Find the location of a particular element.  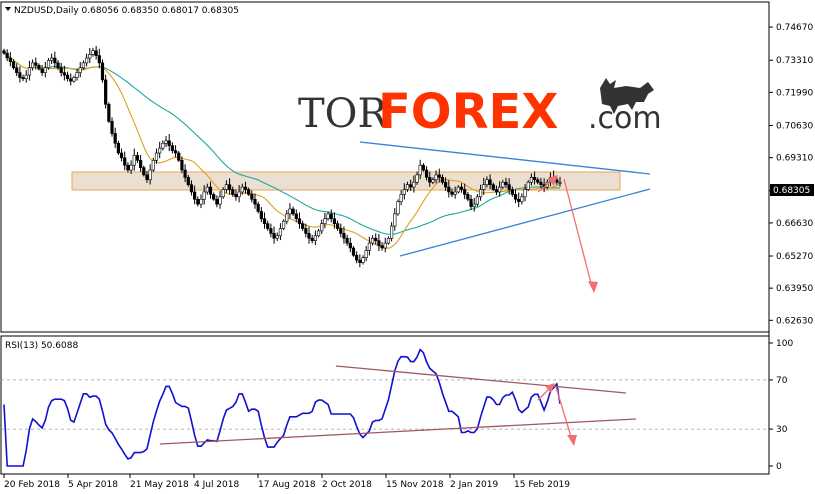

time-tick-label: 2 Jan 2019 is located at coordinates (474, 485).